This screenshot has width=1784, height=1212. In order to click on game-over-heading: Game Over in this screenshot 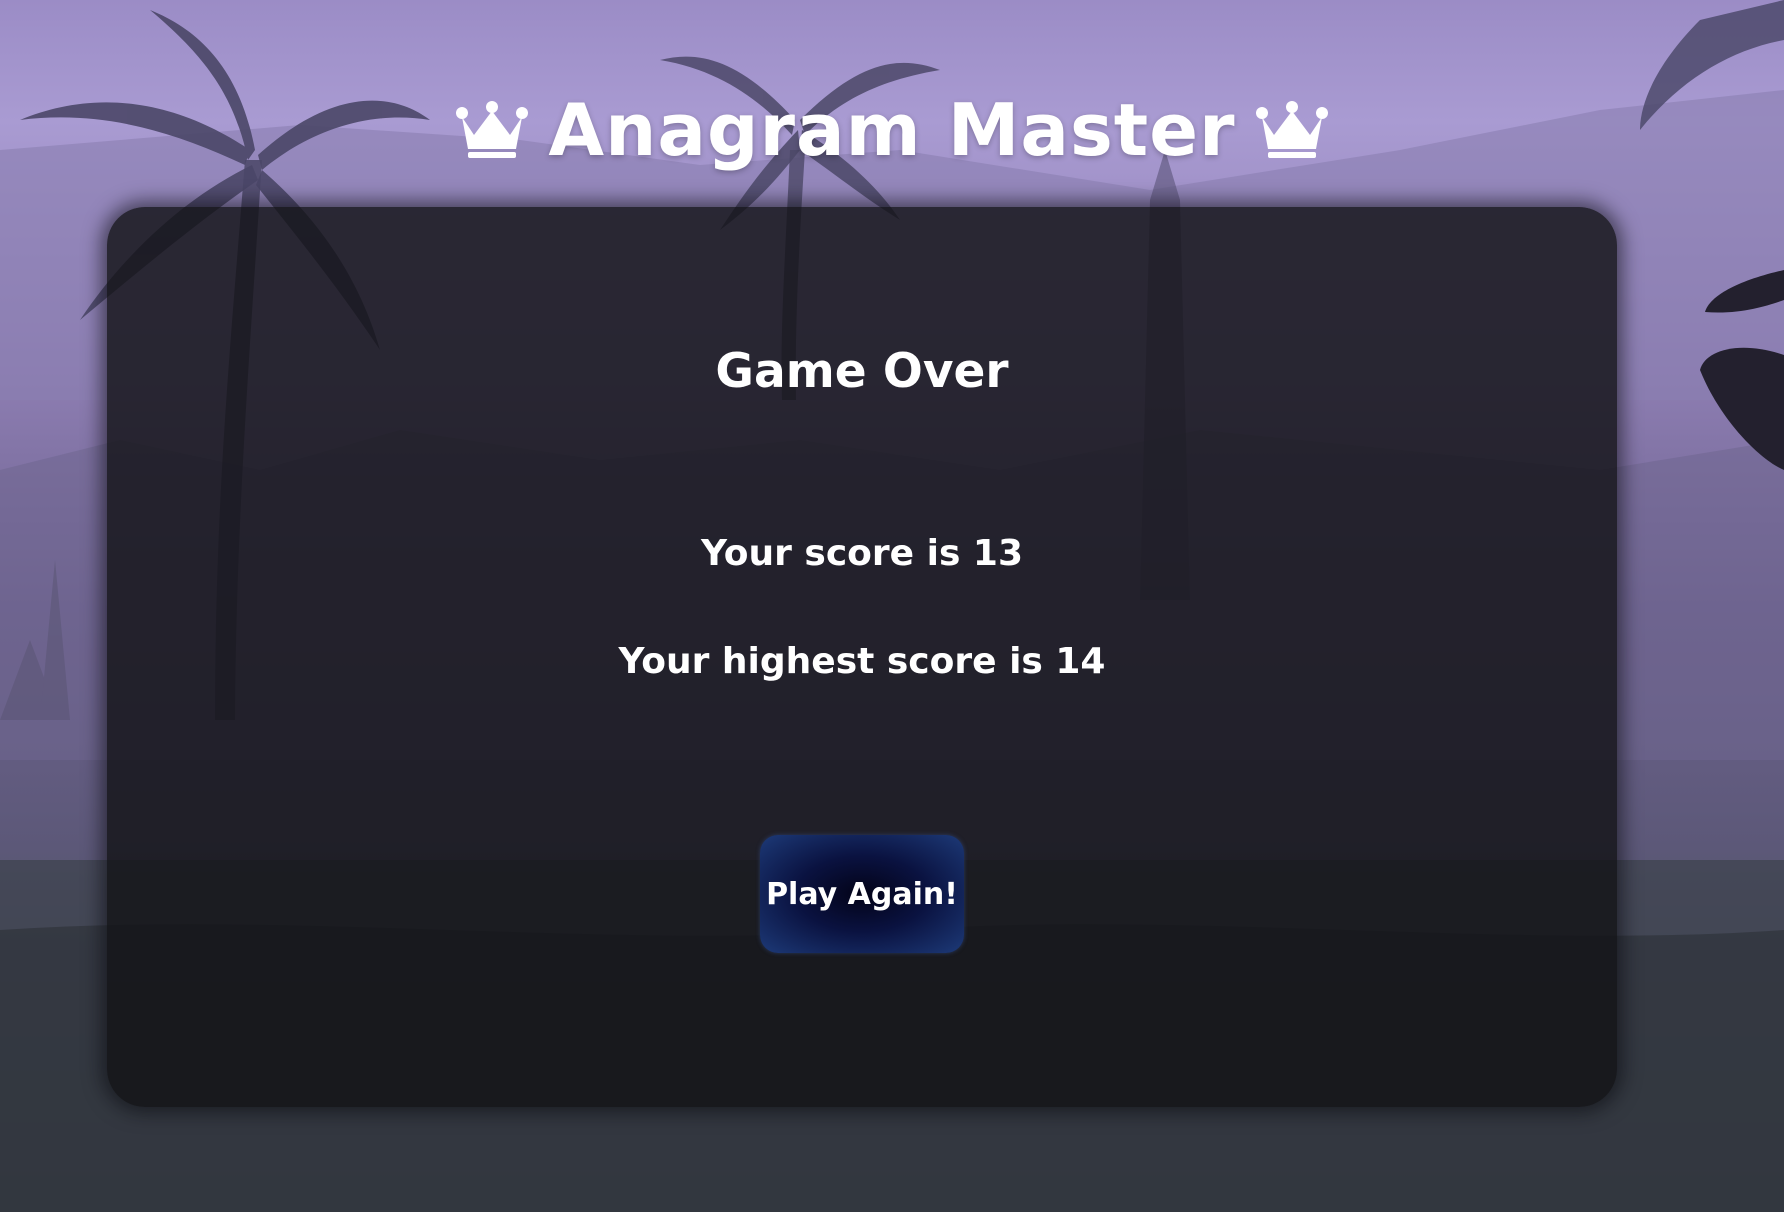, I will do `click(862, 371)`.